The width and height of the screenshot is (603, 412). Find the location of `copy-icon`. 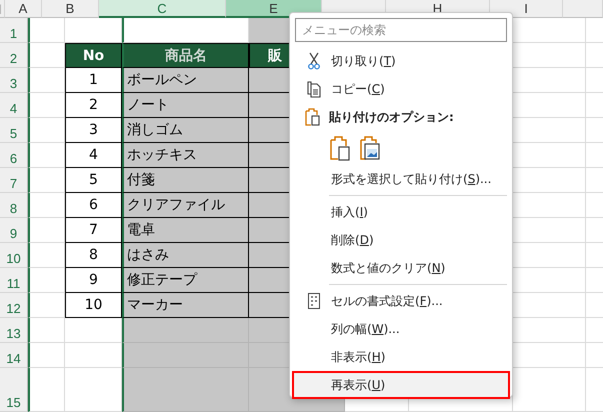

copy-icon is located at coordinates (314, 89).